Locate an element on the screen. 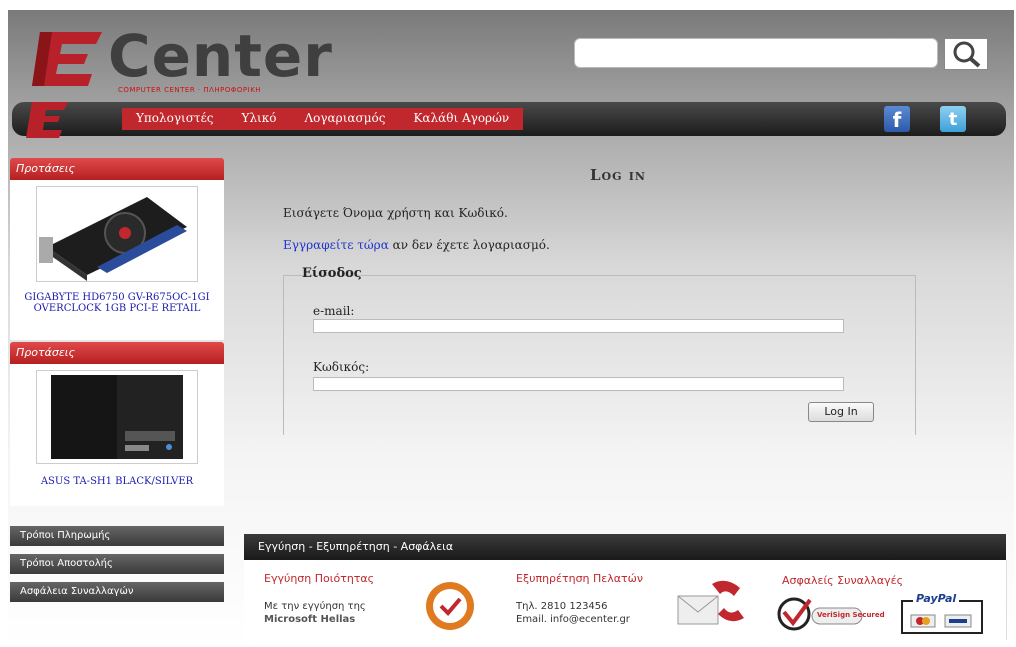 The width and height of the screenshot is (1016, 647). nav-item-hardware: Υλικό is located at coordinates (259, 119).